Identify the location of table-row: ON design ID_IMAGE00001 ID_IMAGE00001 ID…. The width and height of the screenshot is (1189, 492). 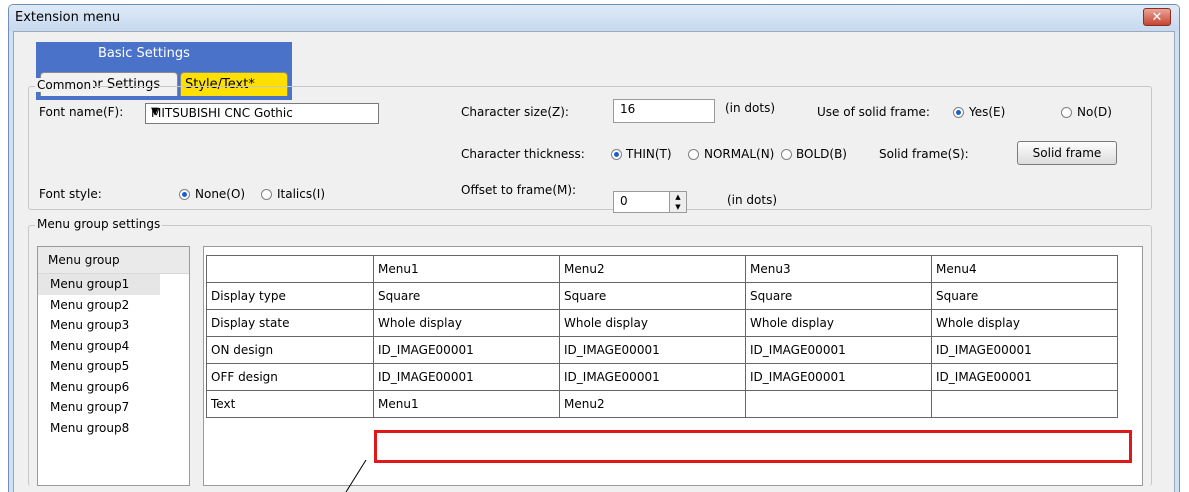
(662, 350).